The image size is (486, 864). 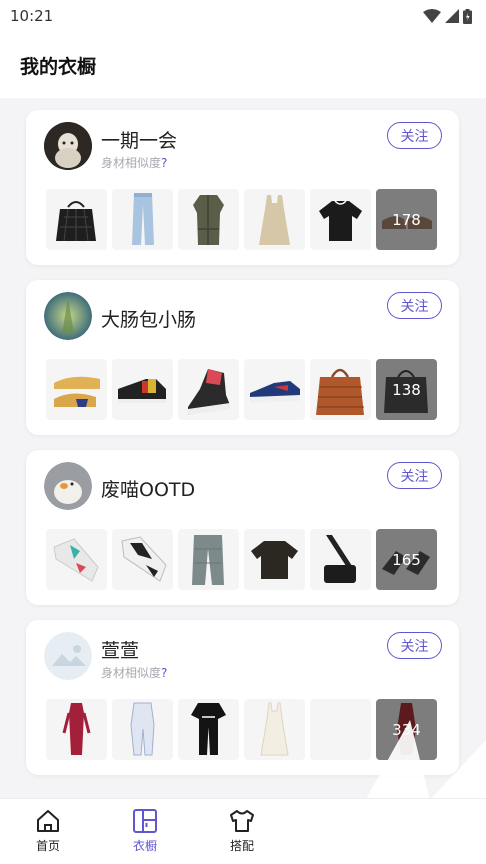 What do you see at coordinates (432, 16) in the screenshot?
I see `wifi-icon` at bounding box center [432, 16].